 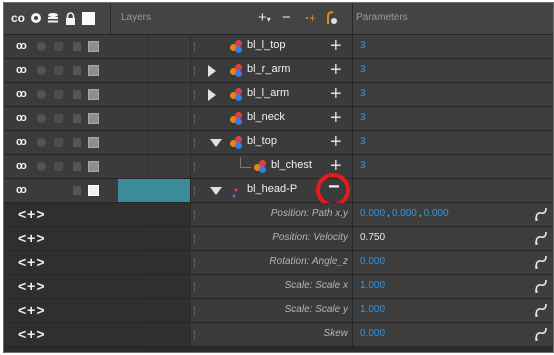 I want to click on layer-row: co bl_l_arm +3, so click(x=278, y=95).